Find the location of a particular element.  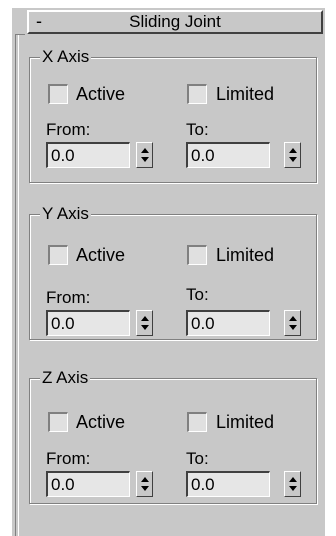

rollout-edge is located at coordinates (17, 285).